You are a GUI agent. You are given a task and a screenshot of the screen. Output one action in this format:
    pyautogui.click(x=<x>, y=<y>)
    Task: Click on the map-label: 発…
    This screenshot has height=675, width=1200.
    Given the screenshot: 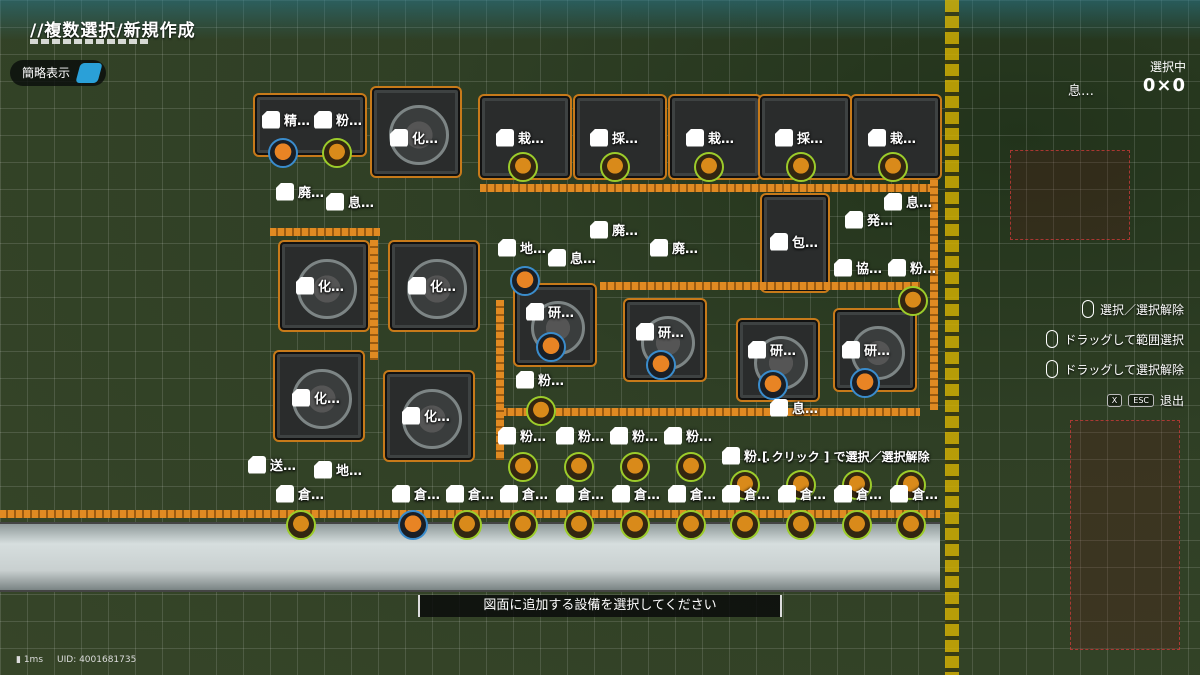 What is the action you would take?
    pyautogui.click(x=869, y=219)
    